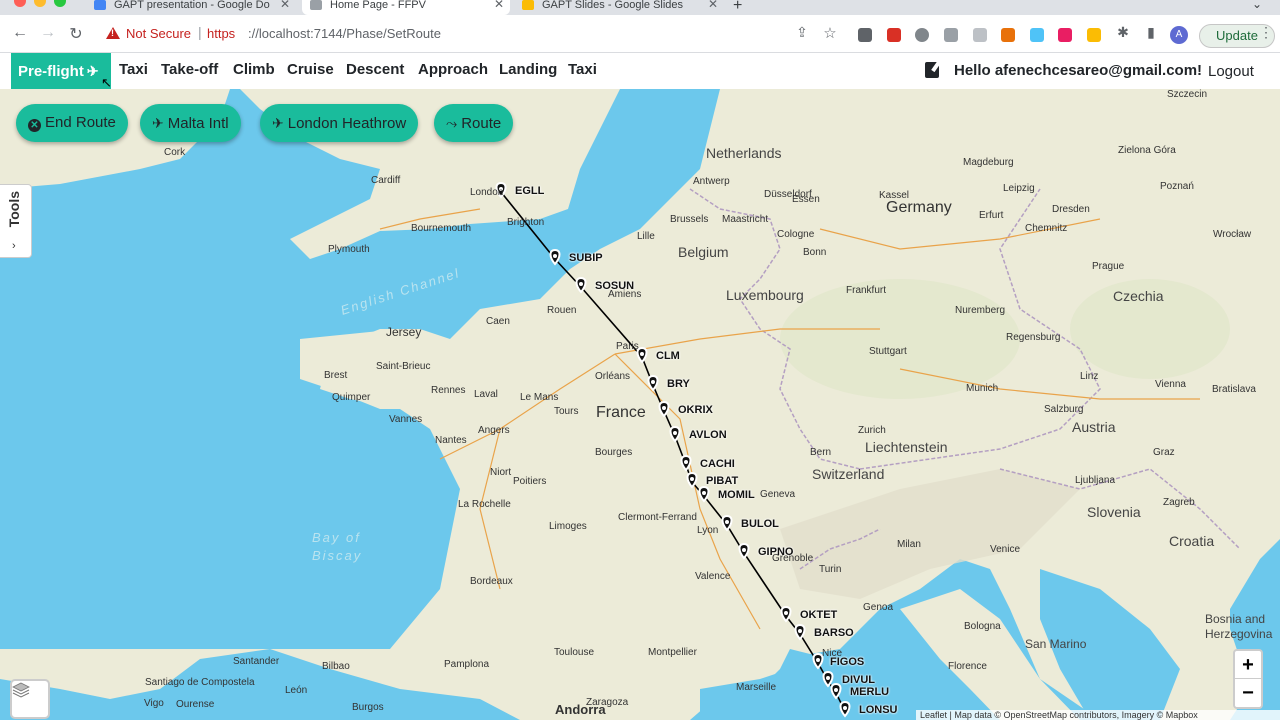  What do you see at coordinates (336, 666) in the screenshot?
I see `city-label: Bilbao` at bounding box center [336, 666].